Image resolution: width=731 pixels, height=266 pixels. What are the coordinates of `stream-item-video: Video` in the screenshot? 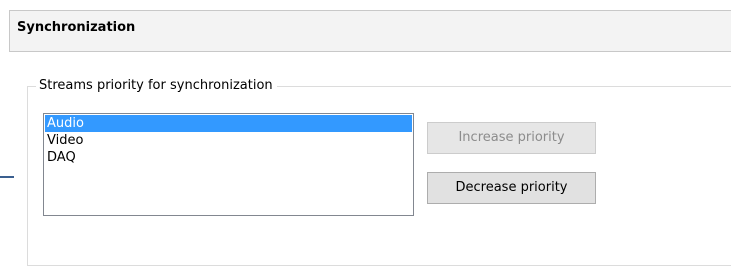 It's located at (228, 140).